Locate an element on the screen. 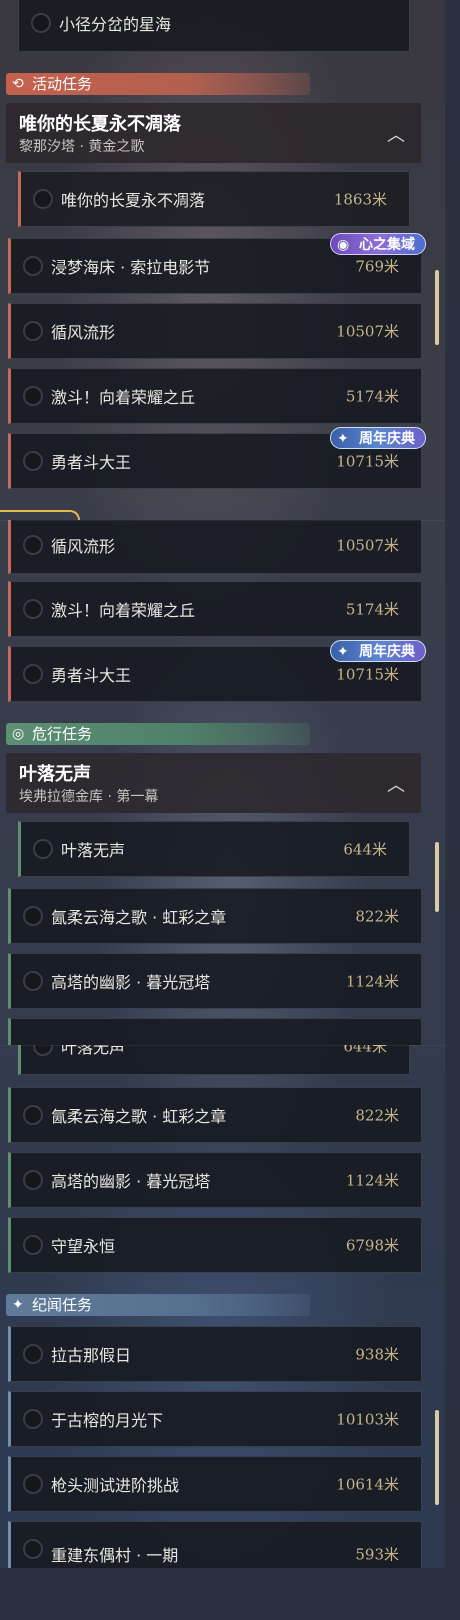 The width and height of the screenshot is (460, 1620). sparkle-icon: ✦ is located at coordinates (18, 1305).